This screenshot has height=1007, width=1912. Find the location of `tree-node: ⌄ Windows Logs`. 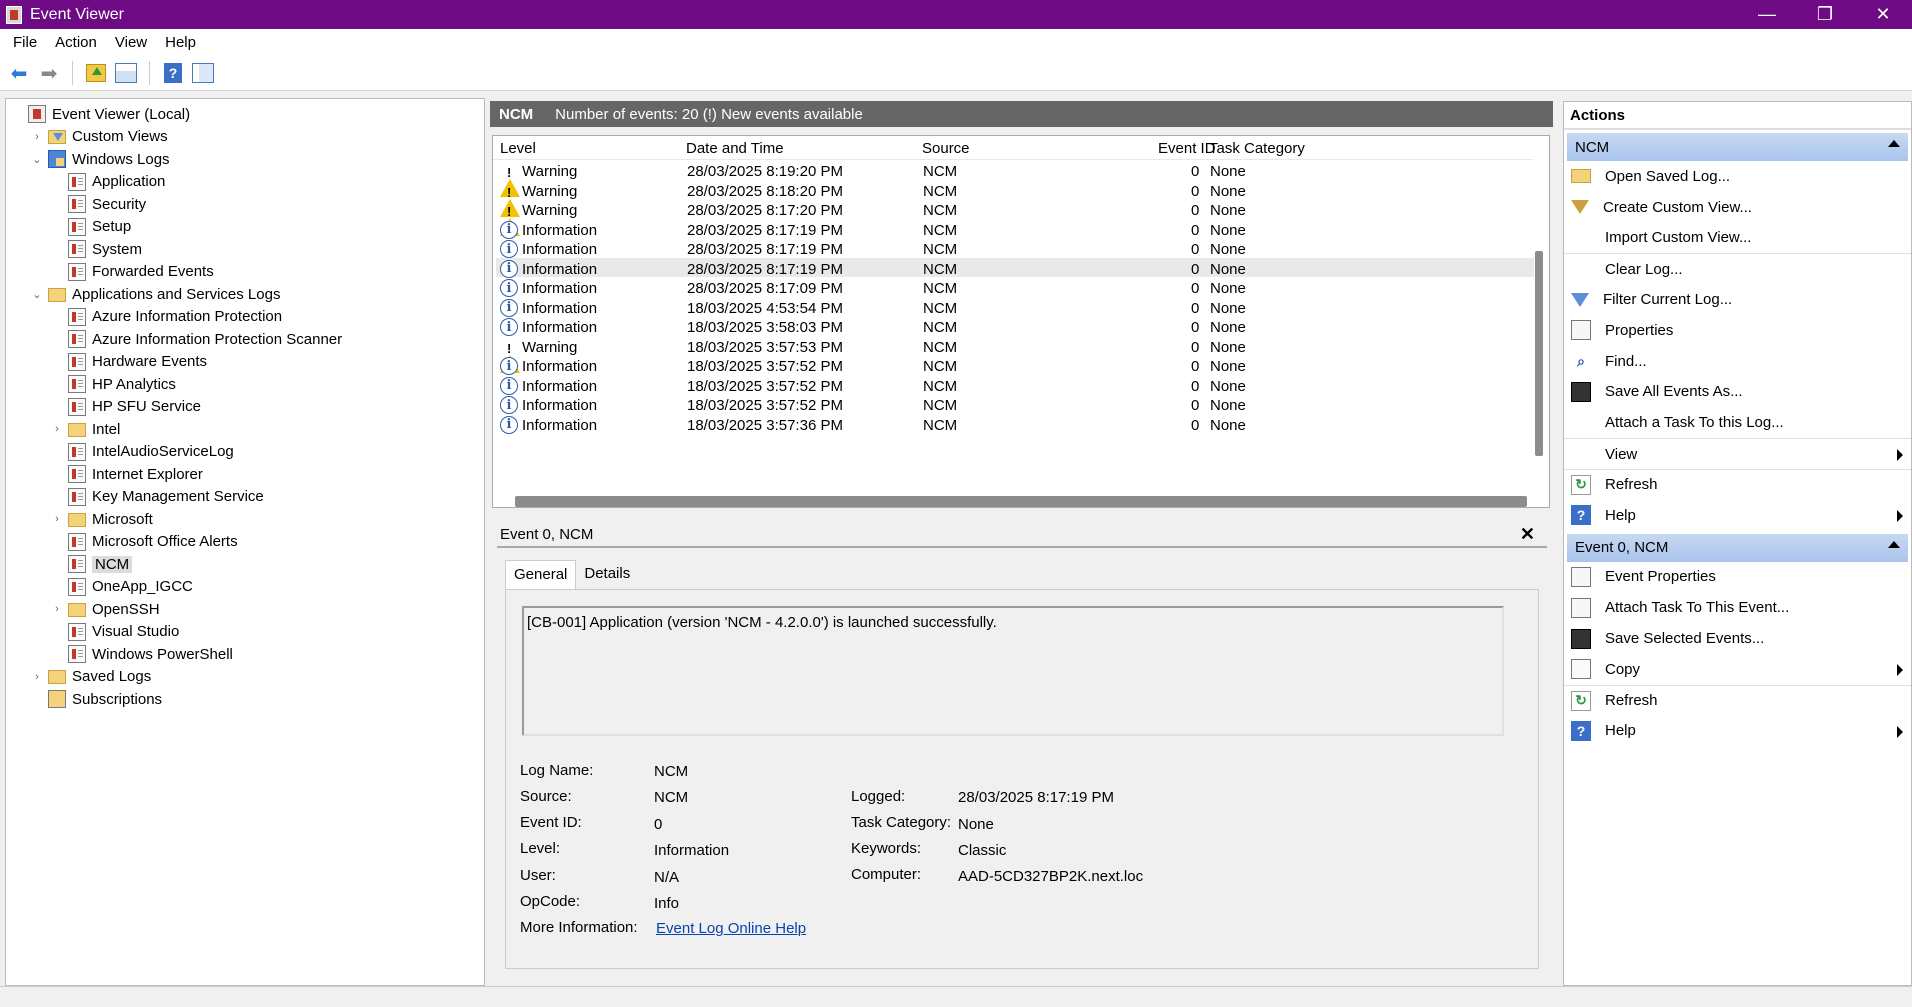

tree-node: ⌄ Windows Logs is located at coordinates (245, 159).